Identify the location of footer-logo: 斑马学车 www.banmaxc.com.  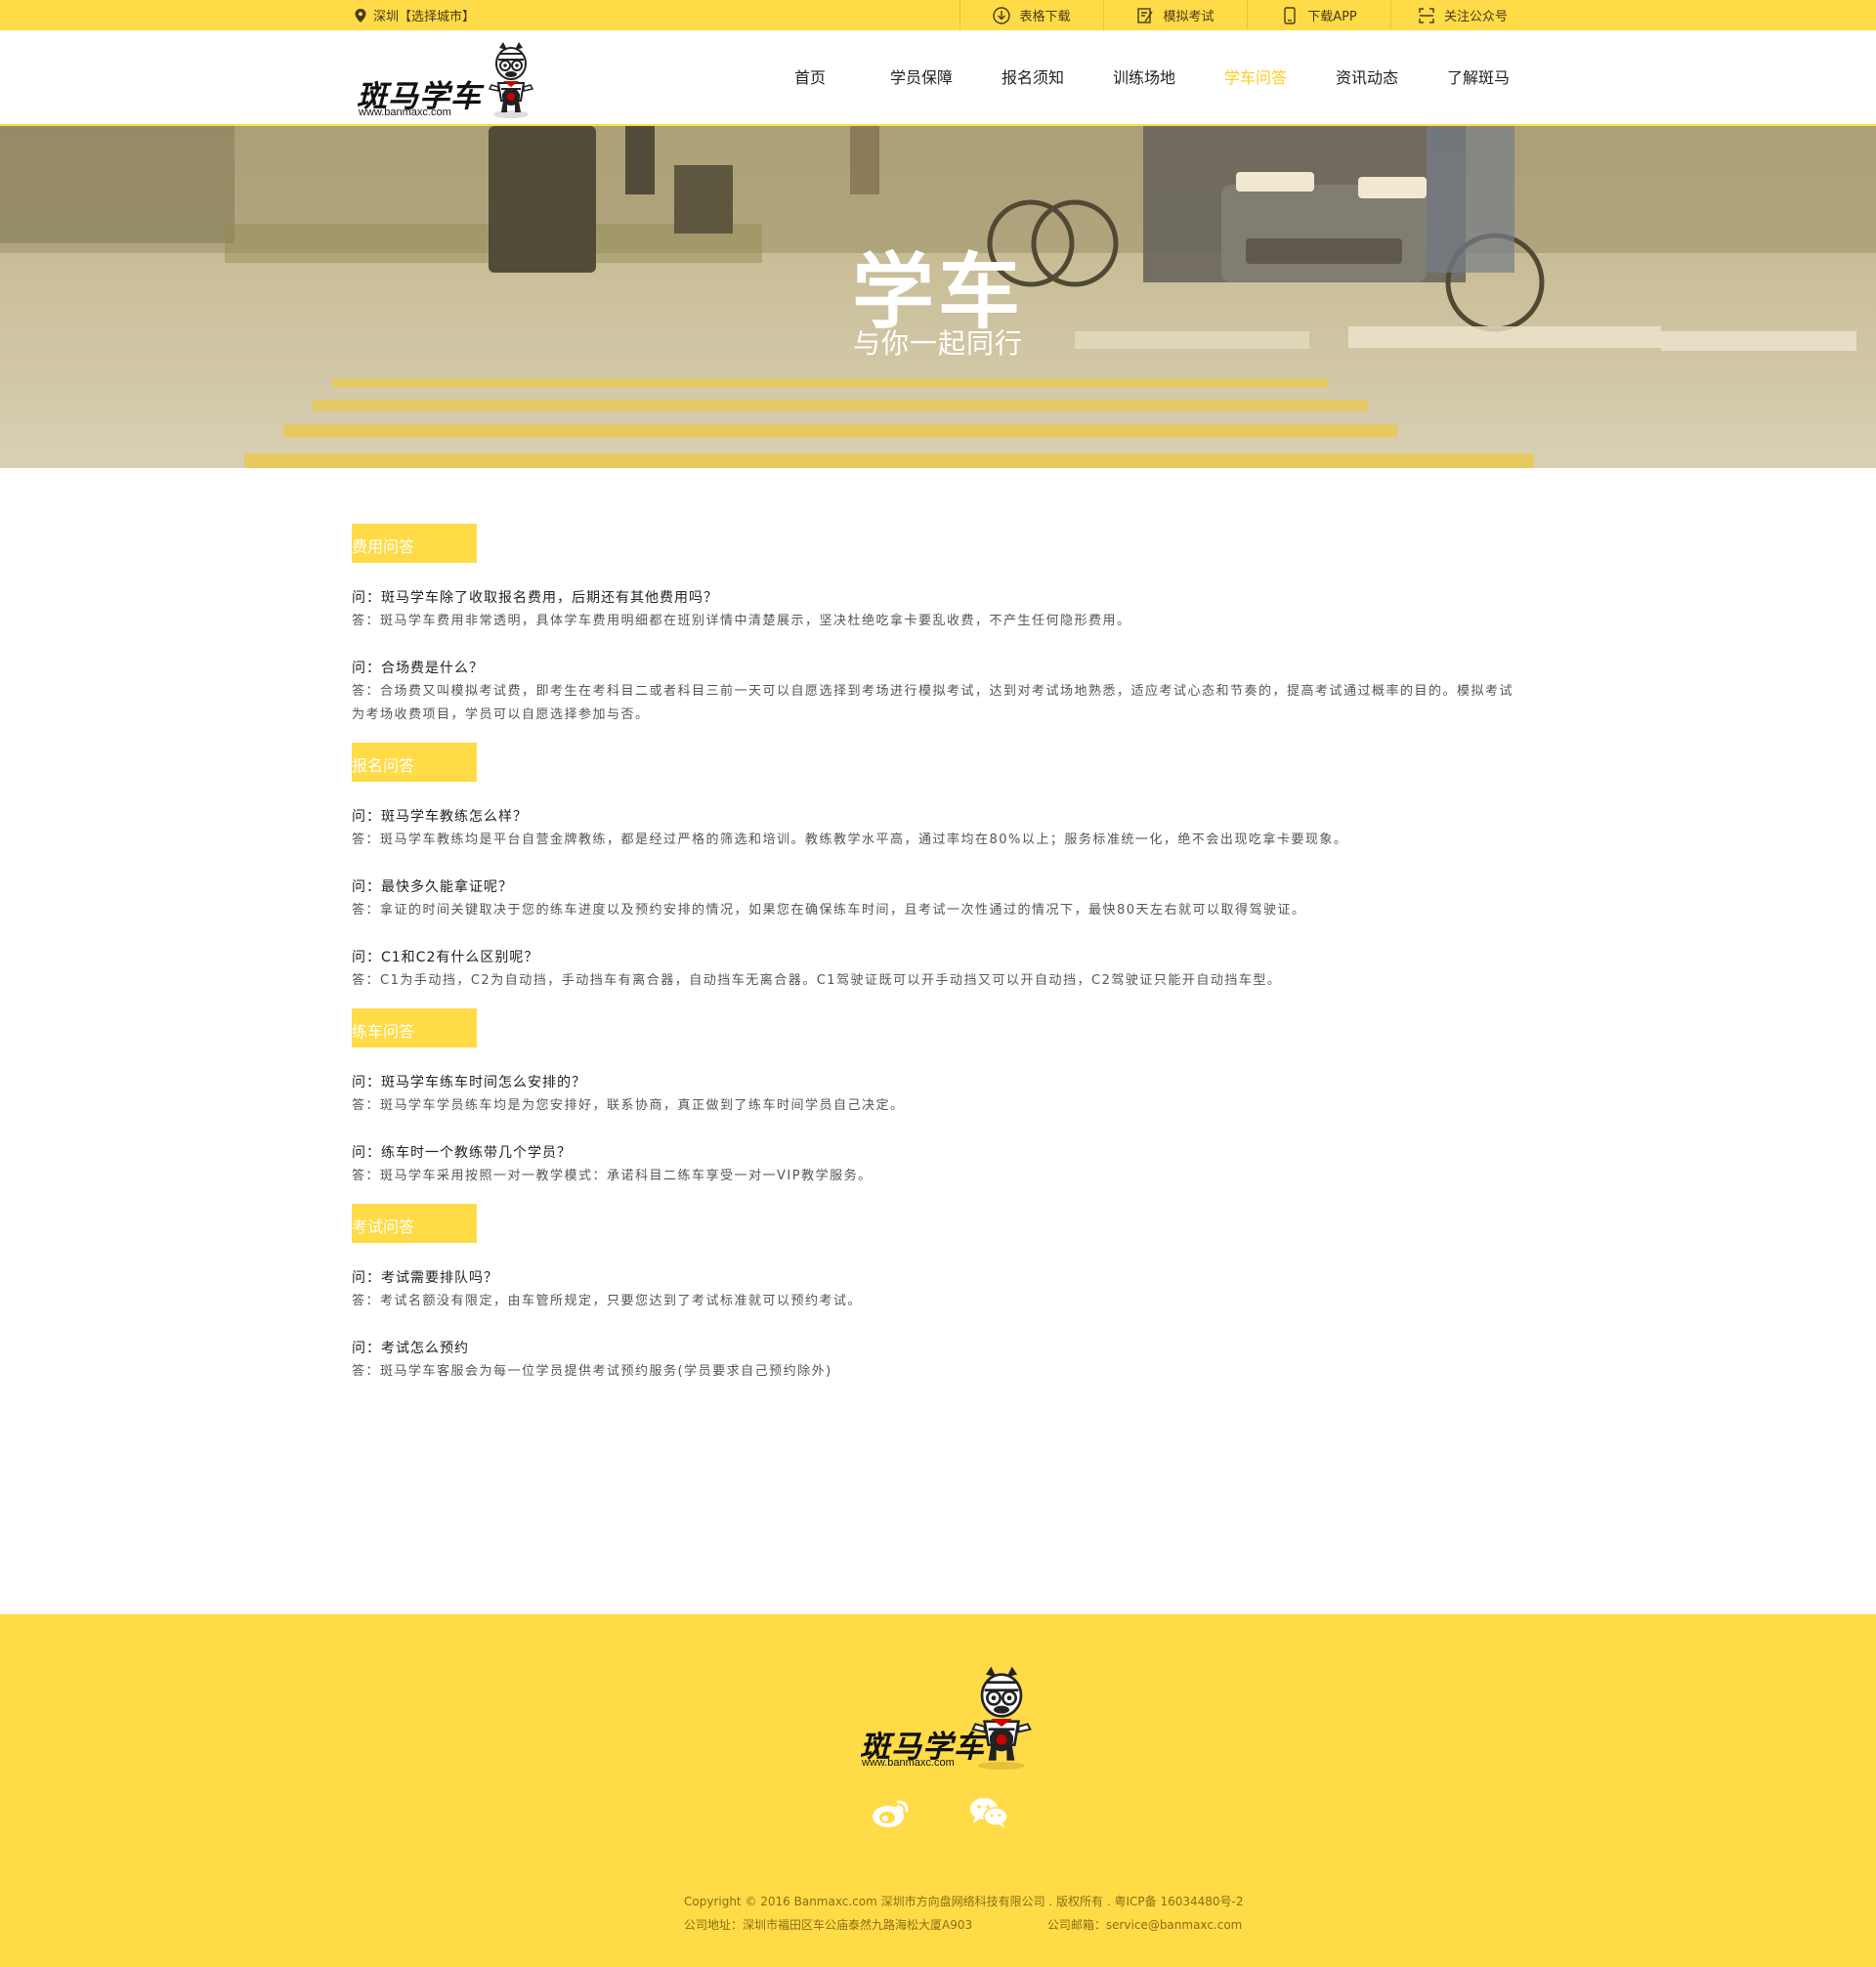
(952, 1719).